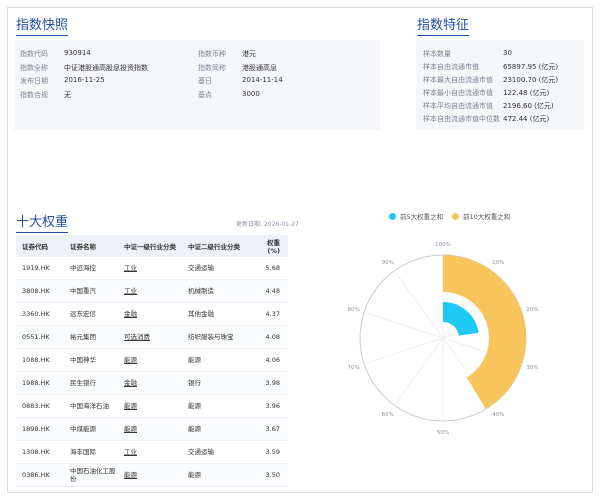  What do you see at coordinates (498, 415) in the screenshot?
I see `angle-tick-label: 40%` at bounding box center [498, 415].